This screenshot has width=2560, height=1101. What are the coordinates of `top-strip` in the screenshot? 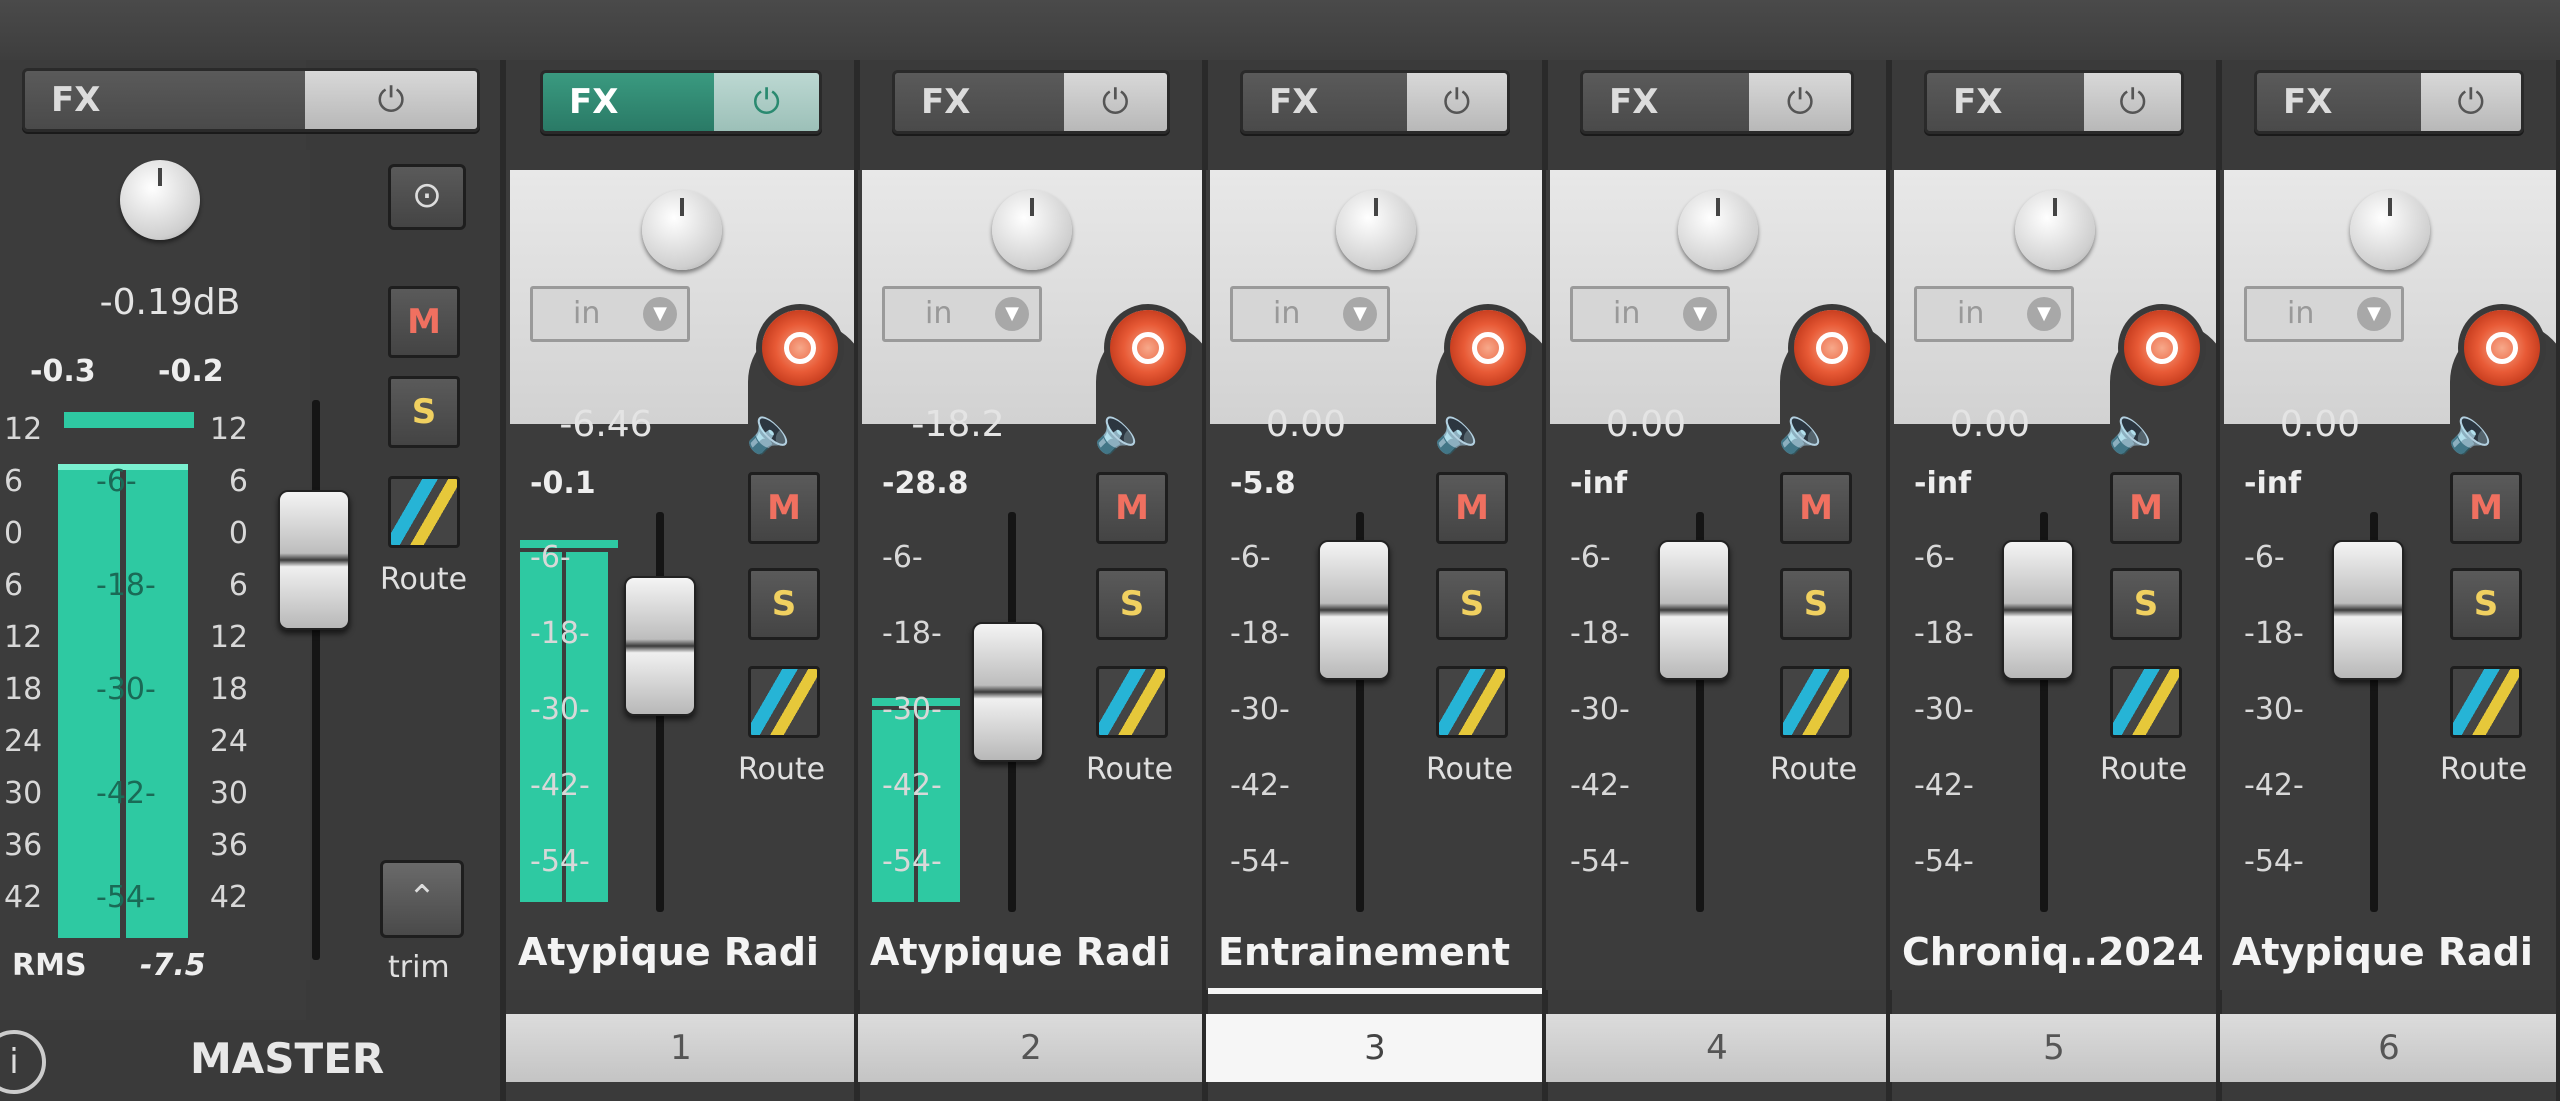 It's located at (1280, 30).